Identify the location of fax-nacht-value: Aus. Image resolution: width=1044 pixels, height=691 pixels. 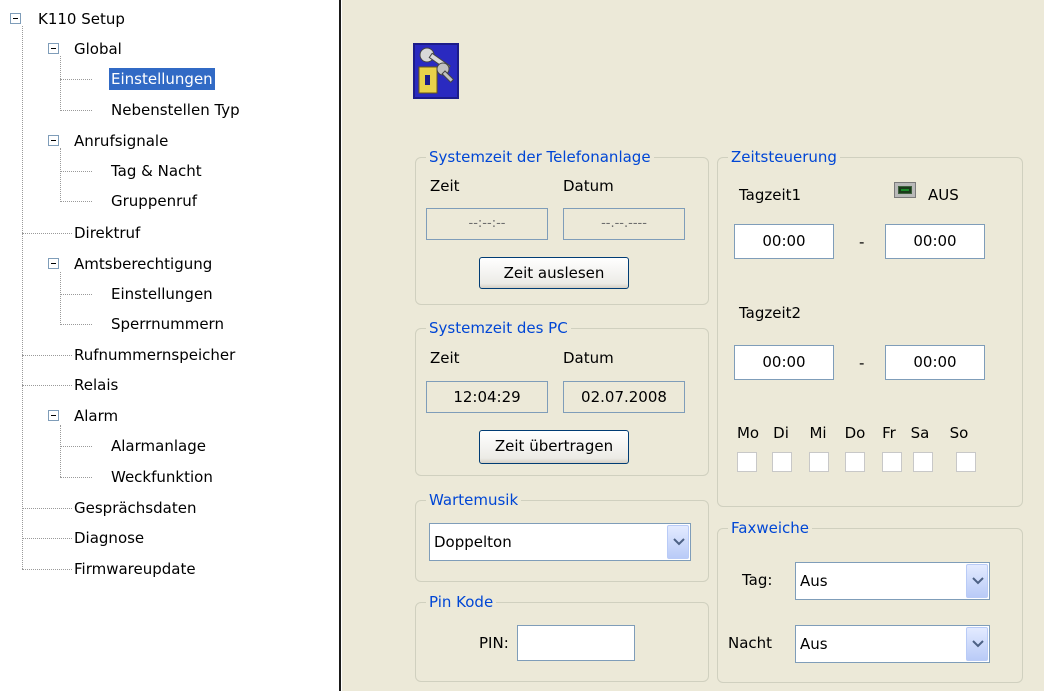
(814, 644).